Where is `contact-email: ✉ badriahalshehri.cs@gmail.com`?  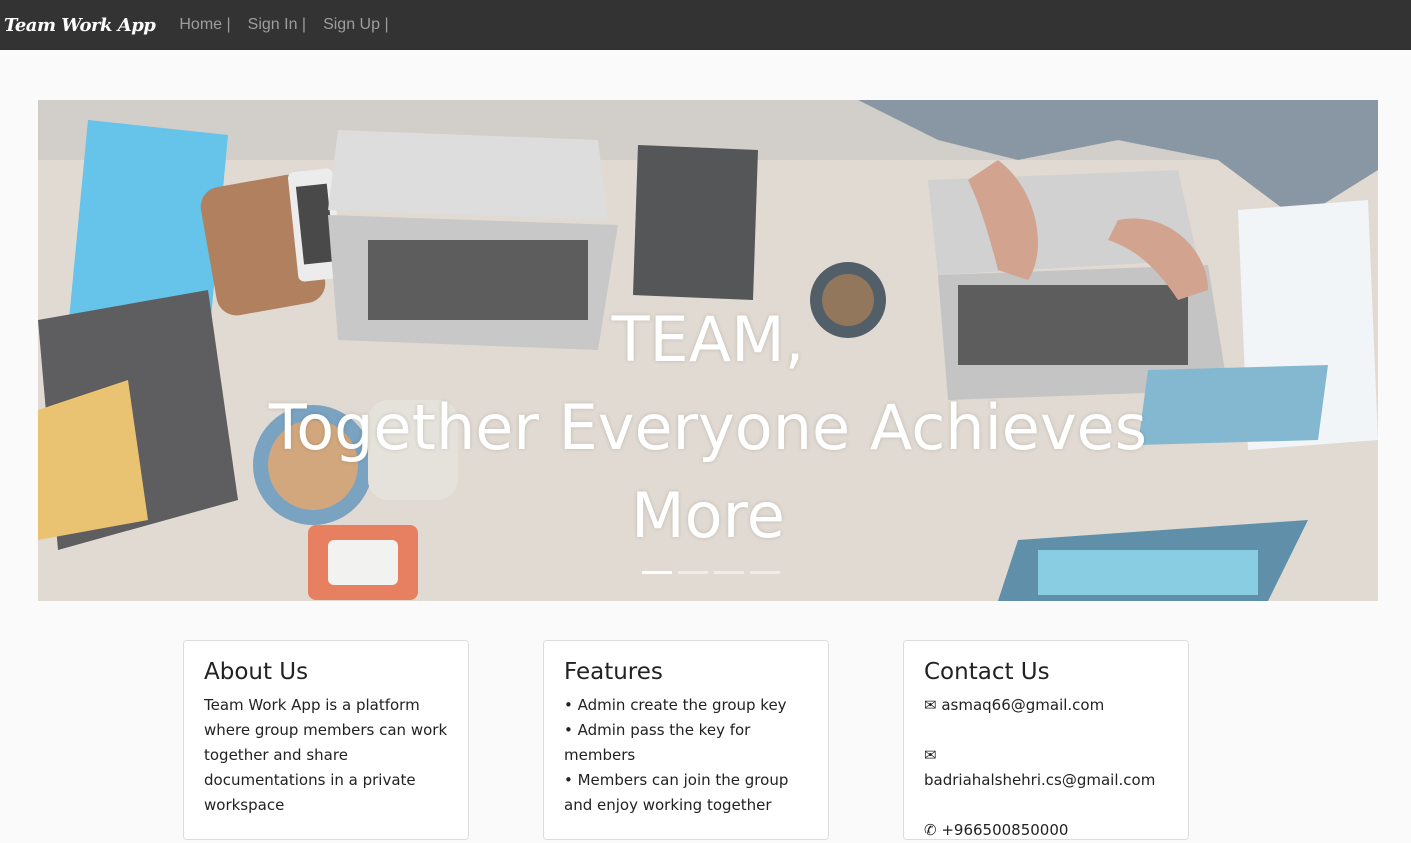
contact-email: ✉ badriahalshehri.cs@gmail.com is located at coordinates (1046, 768).